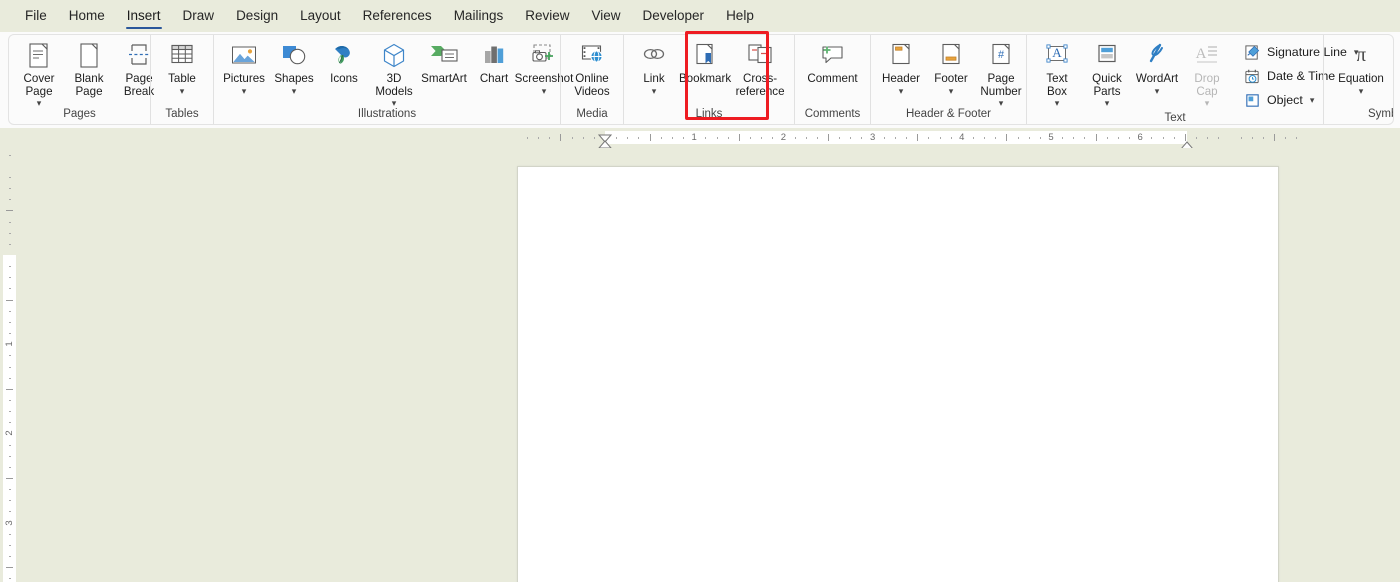 The height and width of the screenshot is (582, 1400). What do you see at coordinates (700, 138) in the screenshot?
I see `horizontal-ruler: 1 2 3 4 5 6` at bounding box center [700, 138].